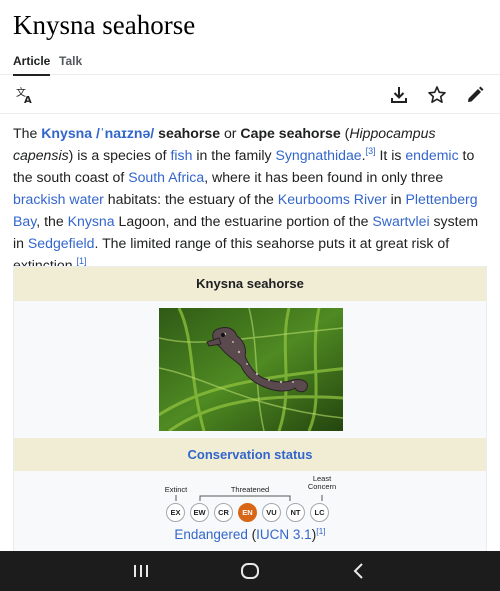 The height and width of the screenshot is (591, 500). I want to click on status-ex: EX, so click(175, 512).